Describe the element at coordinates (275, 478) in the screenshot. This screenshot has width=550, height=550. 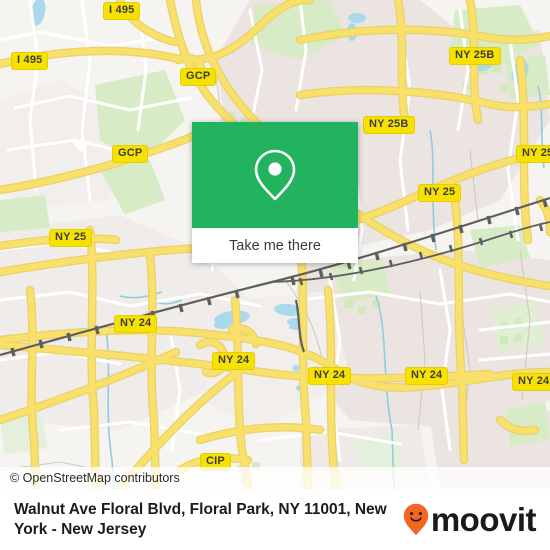
I see `map-attribution-bar: © OpenStreetMap contributors` at that location.